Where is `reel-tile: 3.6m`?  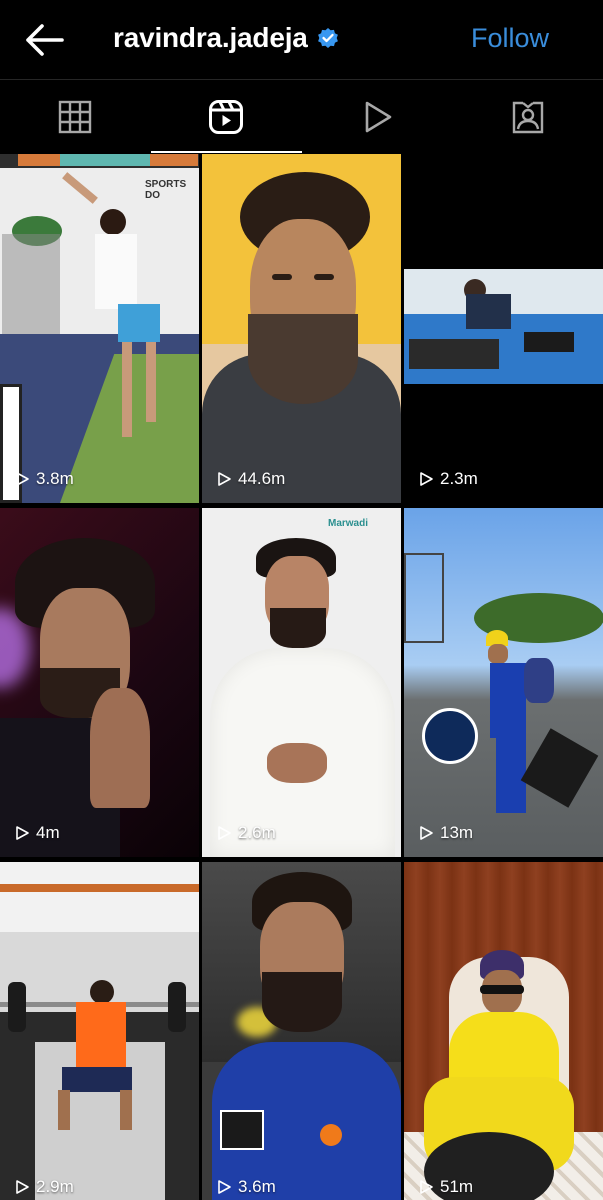 reel-tile: 3.6m is located at coordinates (301, 1031).